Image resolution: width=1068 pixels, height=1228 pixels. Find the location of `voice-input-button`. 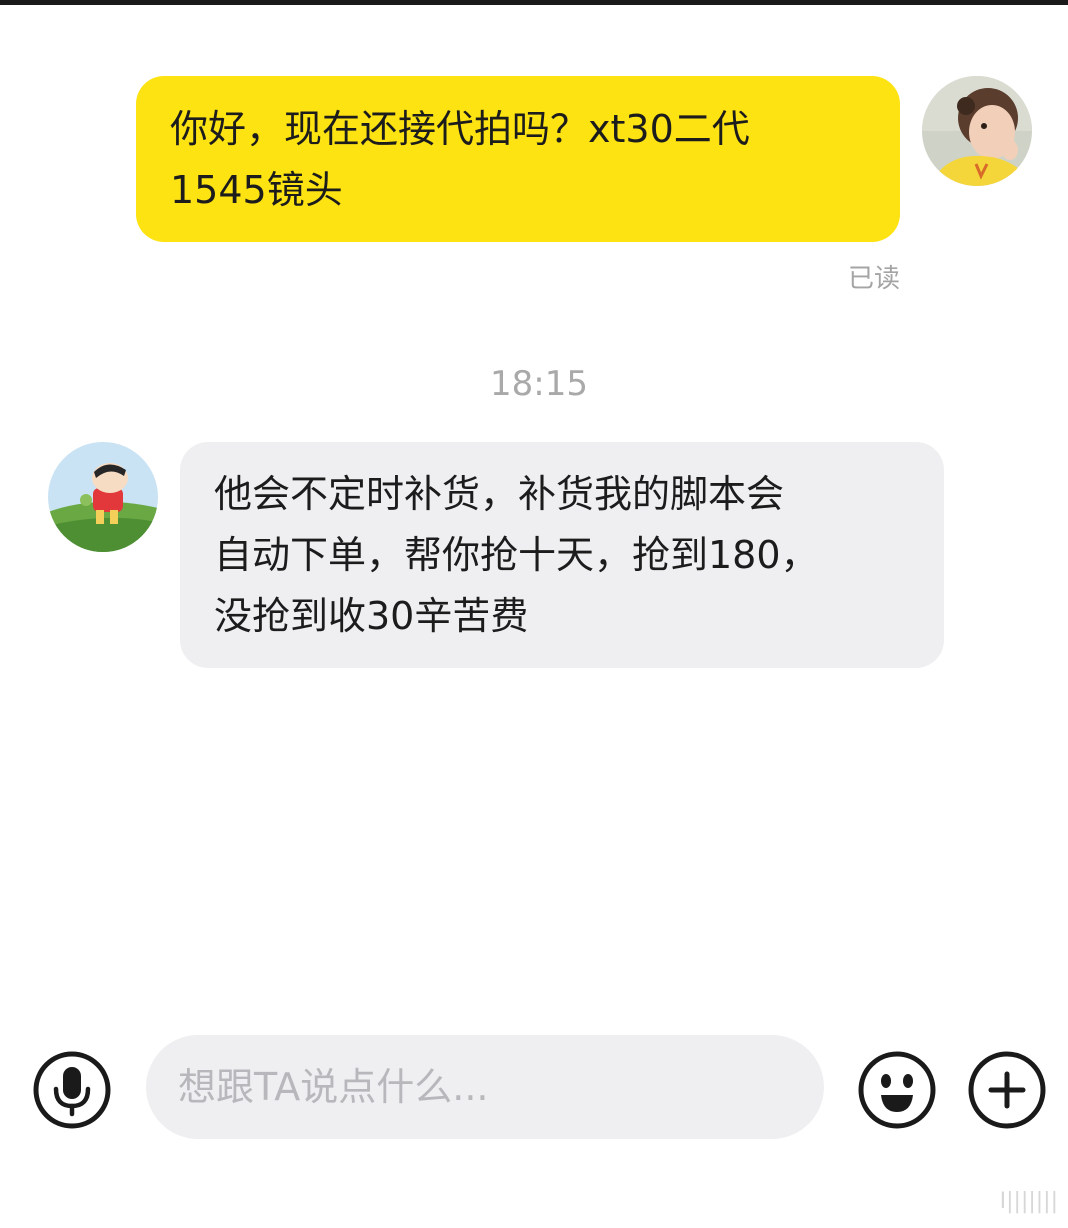

voice-input-button is located at coordinates (72, 1090).